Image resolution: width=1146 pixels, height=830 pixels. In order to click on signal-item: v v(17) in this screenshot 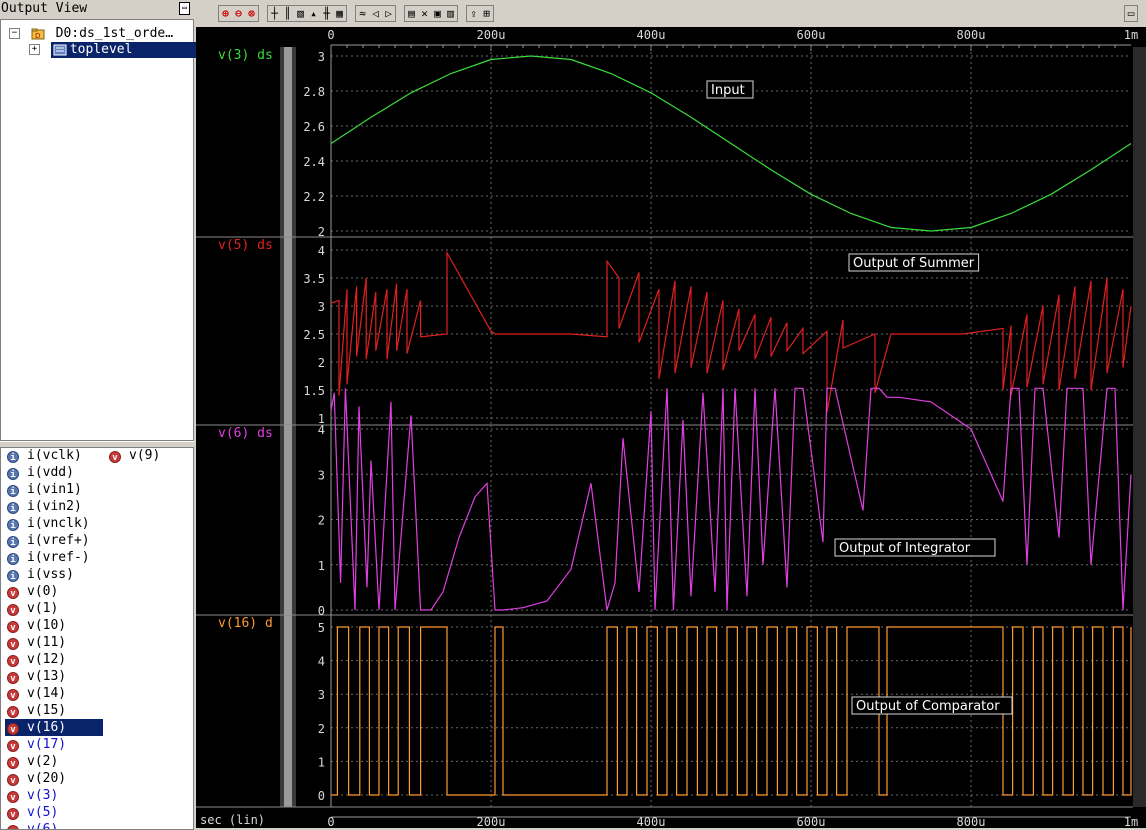, I will do `click(36, 744)`.